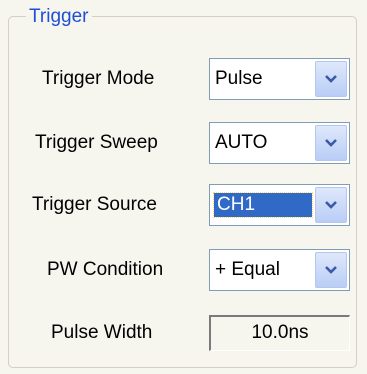  Describe the element at coordinates (279, 79) in the screenshot. I see `trigger-mode-select: Pulse` at that location.